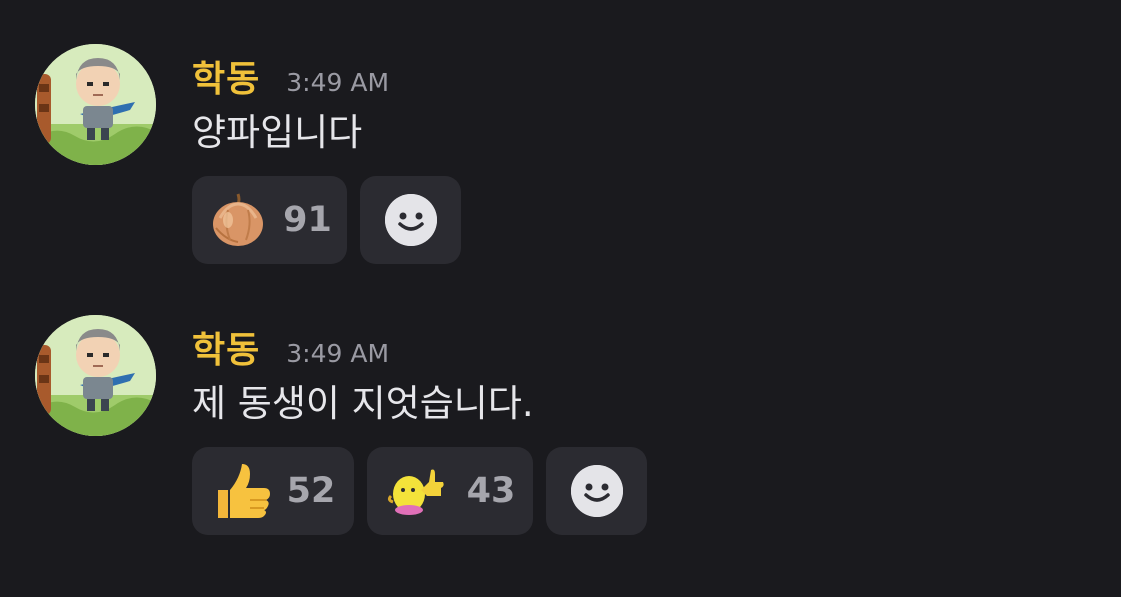 The height and width of the screenshot is (597, 1121). Describe the element at coordinates (277, 132) in the screenshot. I see `message-text: 양파입니다` at that location.